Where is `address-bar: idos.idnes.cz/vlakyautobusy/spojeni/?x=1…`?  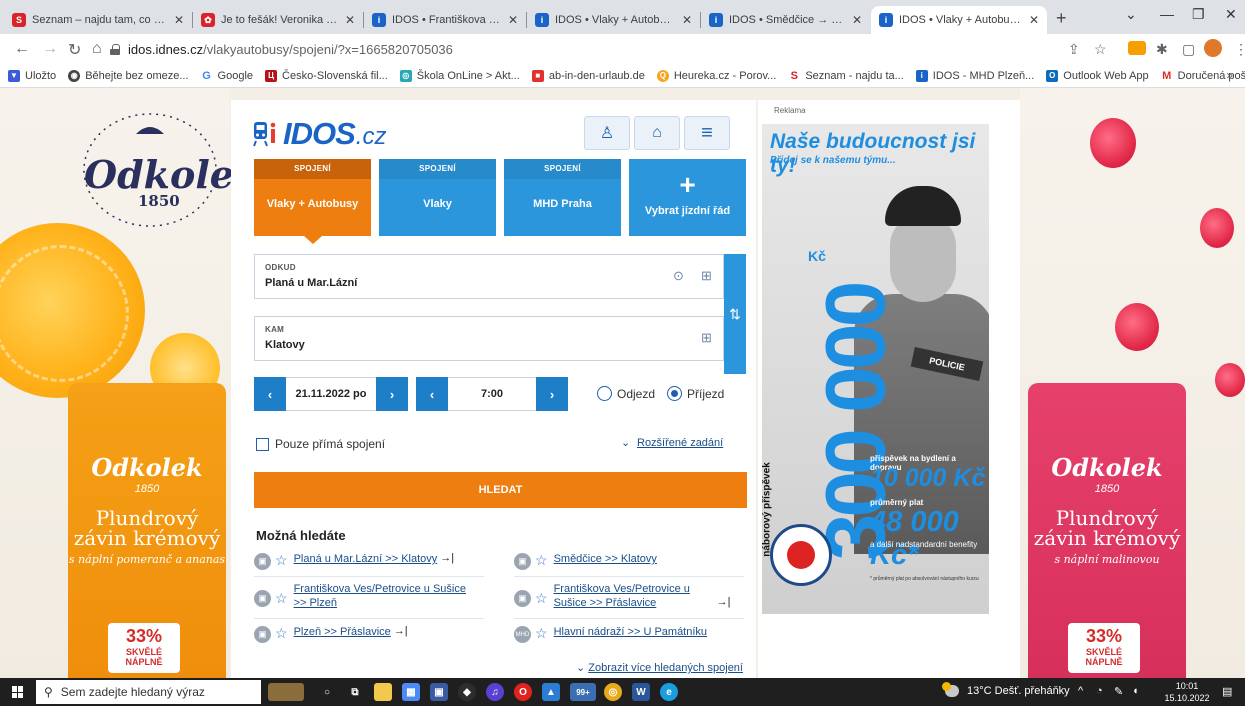
address-bar: idos.idnes.cz/vlakyautobusy/spojeni/?x=1… is located at coordinates (610, 49).